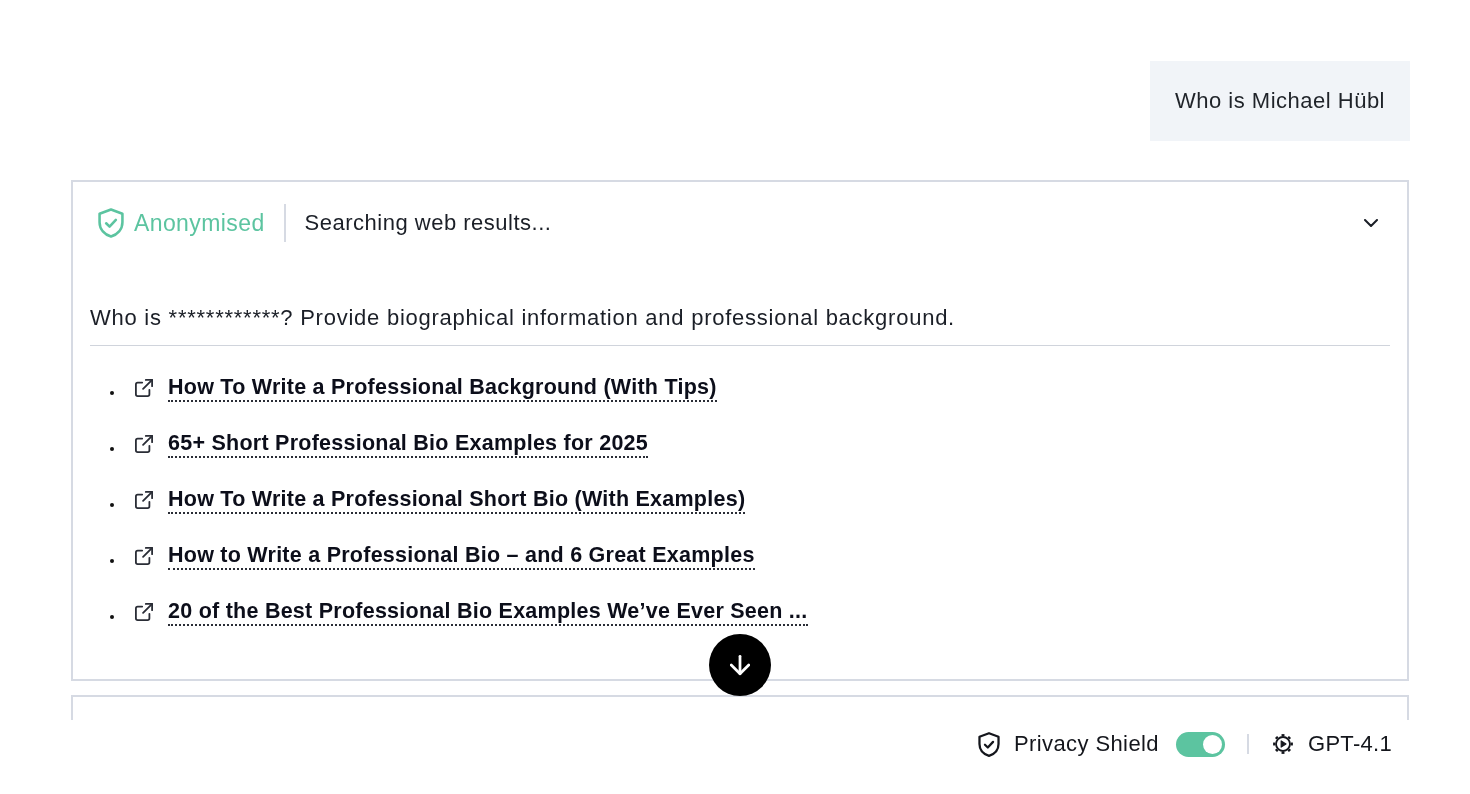 The width and height of the screenshot is (1470, 794). Describe the element at coordinates (408, 444) in the screenshot. I see `search-result-link: 65+ Short Professional Bio Examples for 2025` at that location.